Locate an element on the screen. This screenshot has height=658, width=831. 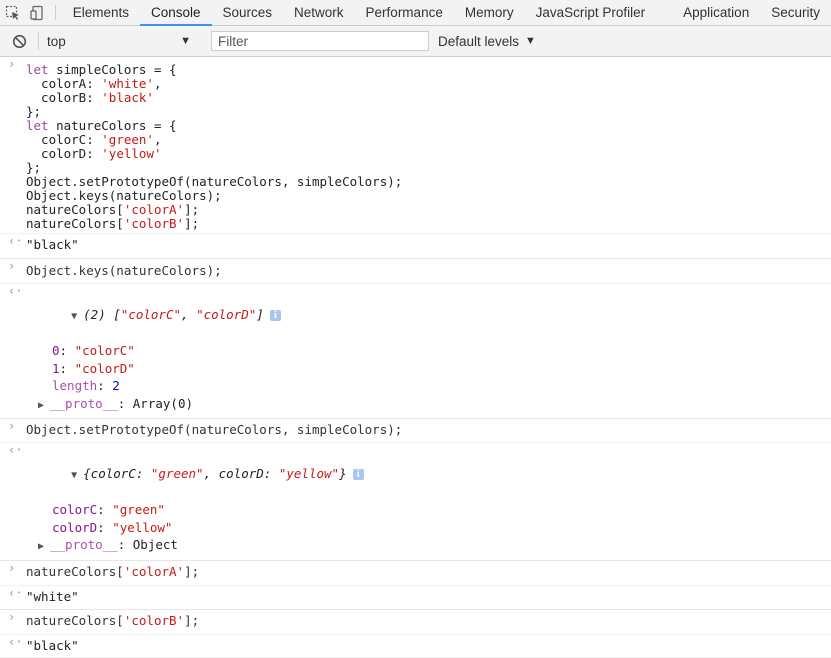
tab-label: JavaScript Profiler is located at coordinates (590, 12).